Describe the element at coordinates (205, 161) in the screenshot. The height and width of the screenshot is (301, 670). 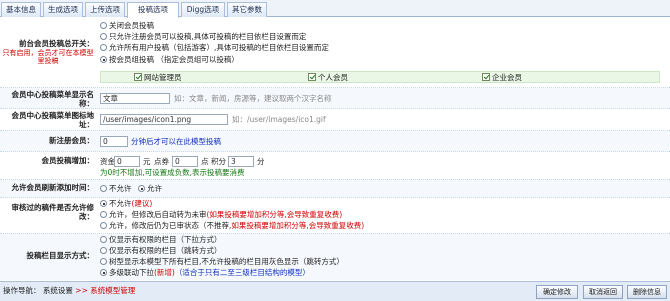
I see `points-unit: 点` at that location.